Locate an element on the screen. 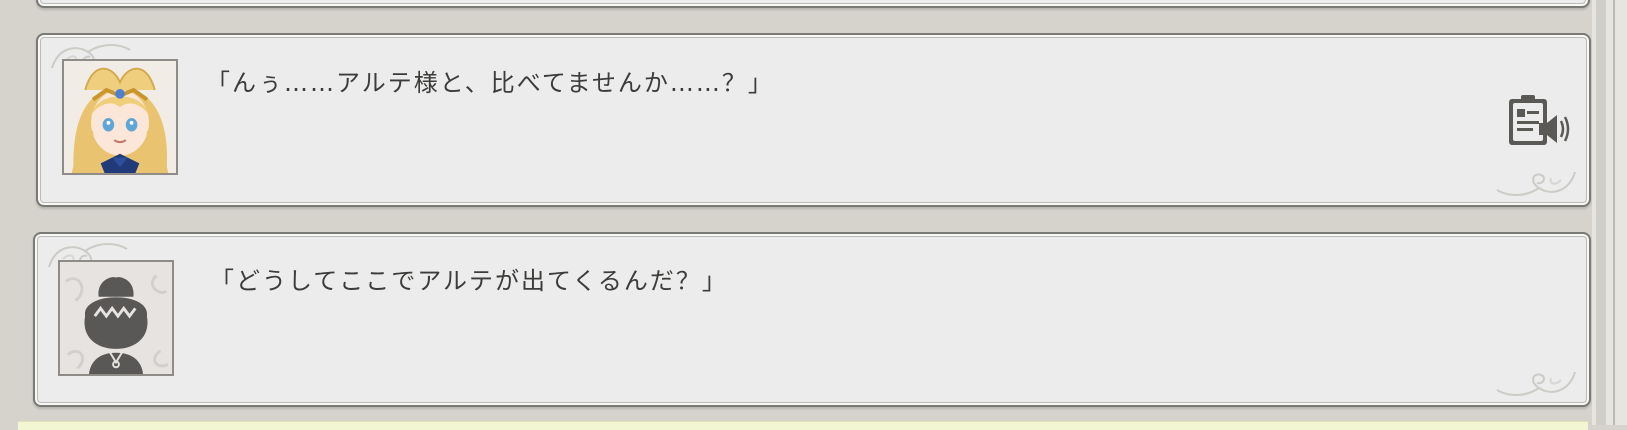 This screenshot has width=1627, height=430. speaker-portrait-blonde-girl is located at coordinates (120, 117).